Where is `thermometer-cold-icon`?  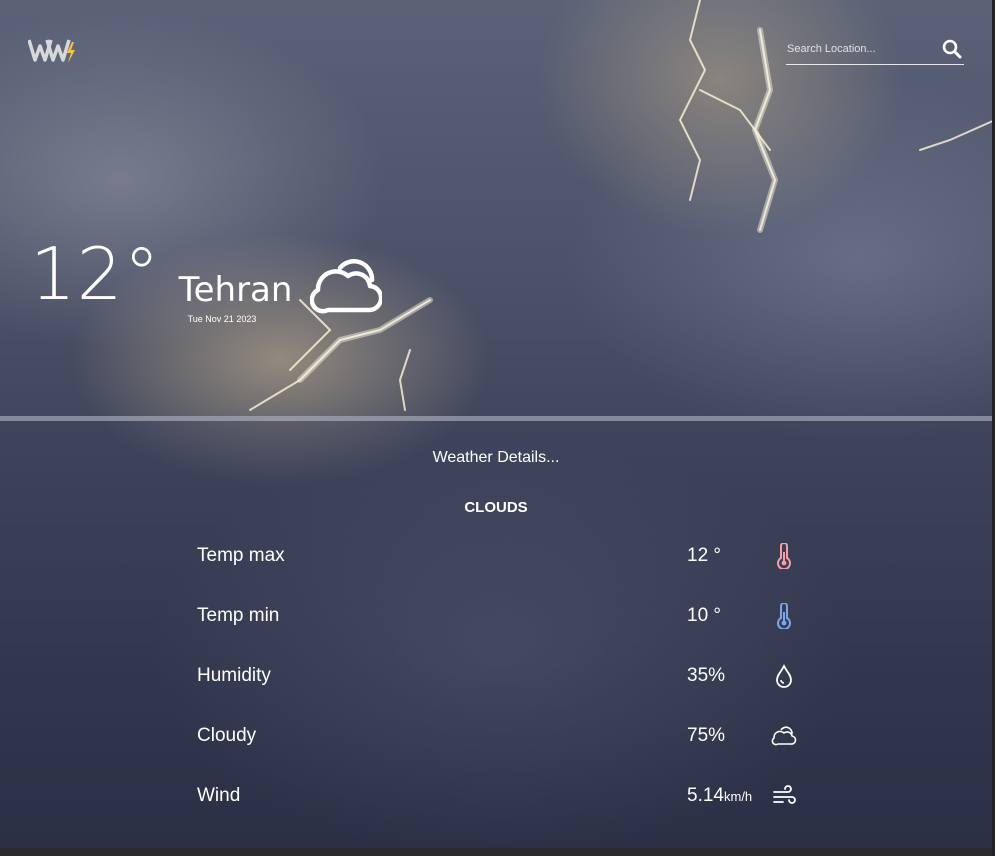
thermometer-cold-icon is located at coordinates (784, 616).